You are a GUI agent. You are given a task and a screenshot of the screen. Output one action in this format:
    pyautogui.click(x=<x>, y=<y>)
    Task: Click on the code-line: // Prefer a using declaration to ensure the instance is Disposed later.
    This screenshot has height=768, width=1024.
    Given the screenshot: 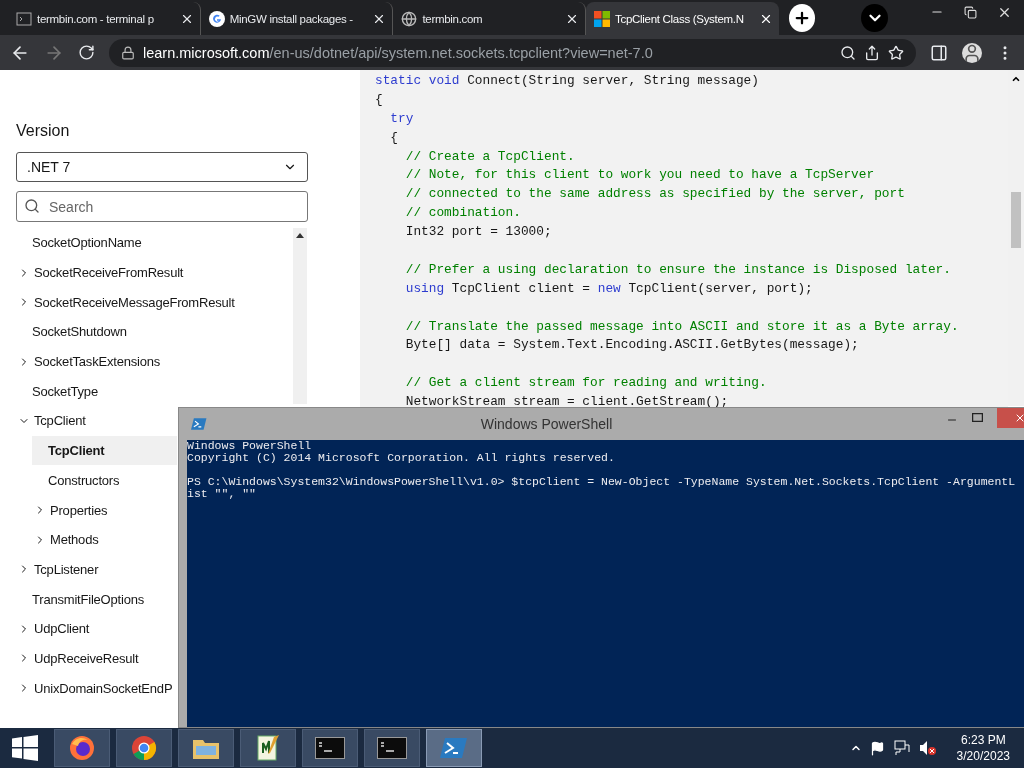 What is the action you would take?
    pyautogui.click(x=678, y=269)
    